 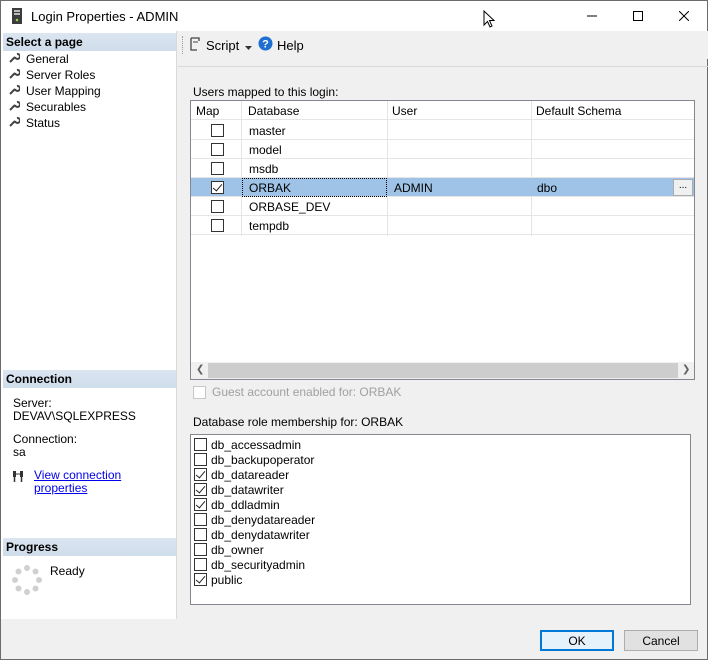 I want to click on guest-account-option: Guest account enabled for: ORBAK, so click(x=297, y=392).